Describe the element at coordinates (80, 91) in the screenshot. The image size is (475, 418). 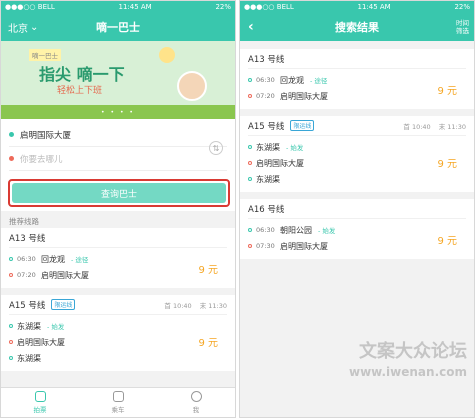
I see `banner-subline: 轻松上下班` at that location.